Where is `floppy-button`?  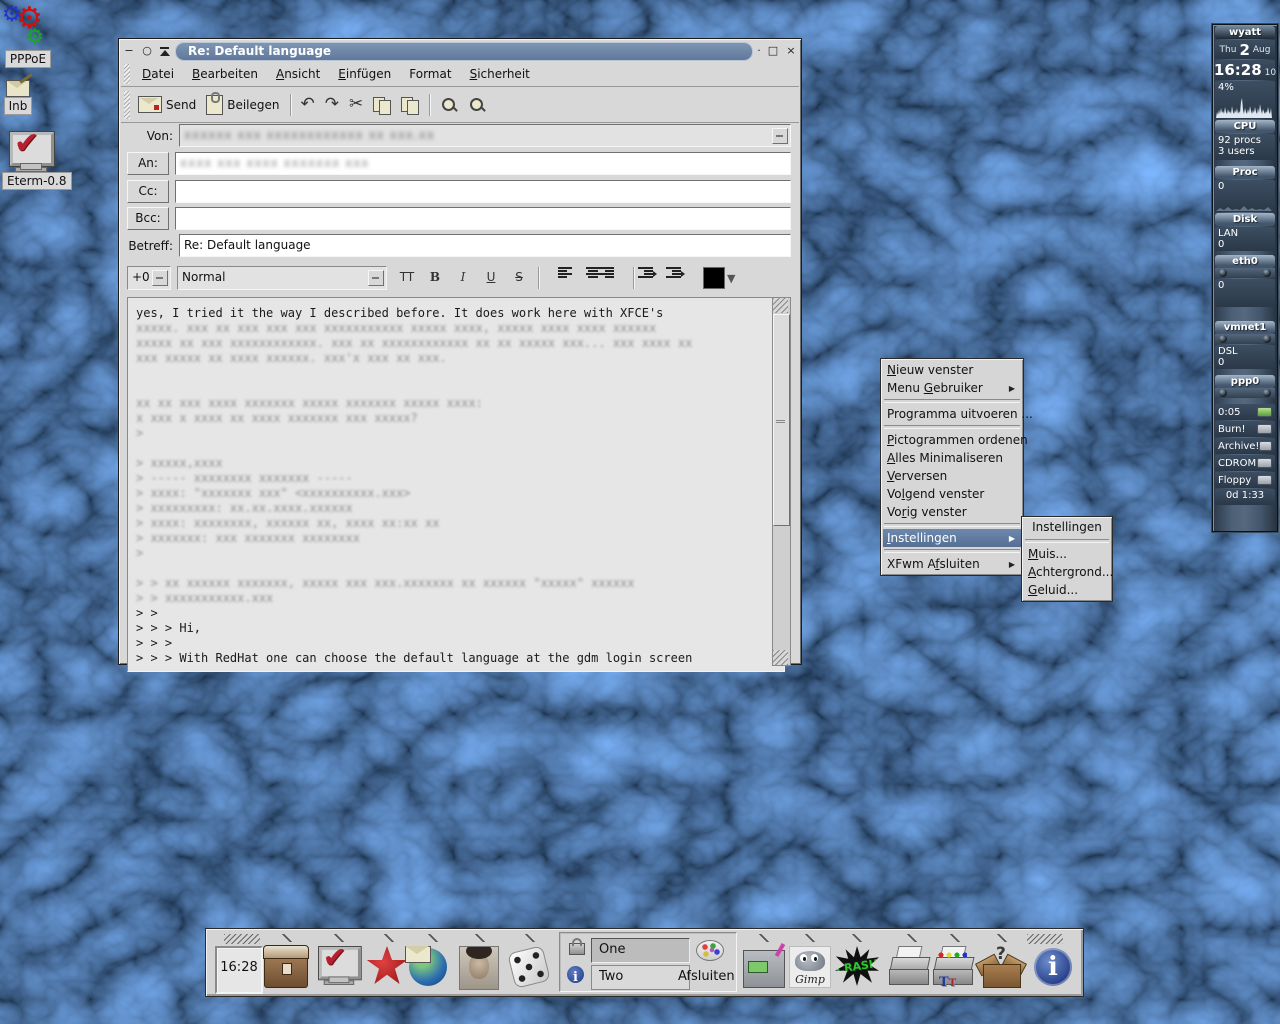 floppy-button is located at coordinates (1264, 480).